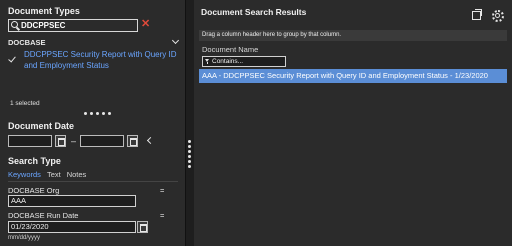 The width and height of the screenshot is (512, 246). Describe the element at coordinates (175, 41) in the screenshot. I see `chevron-down-icon` at that location.